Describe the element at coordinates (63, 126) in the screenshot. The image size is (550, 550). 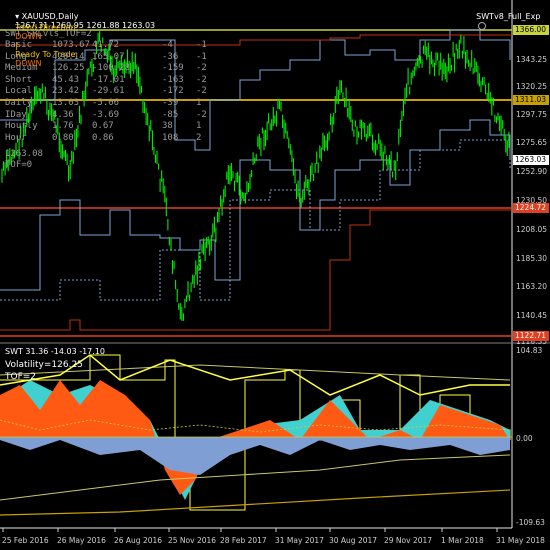
I see `stats-cell: 1.76` at that location.